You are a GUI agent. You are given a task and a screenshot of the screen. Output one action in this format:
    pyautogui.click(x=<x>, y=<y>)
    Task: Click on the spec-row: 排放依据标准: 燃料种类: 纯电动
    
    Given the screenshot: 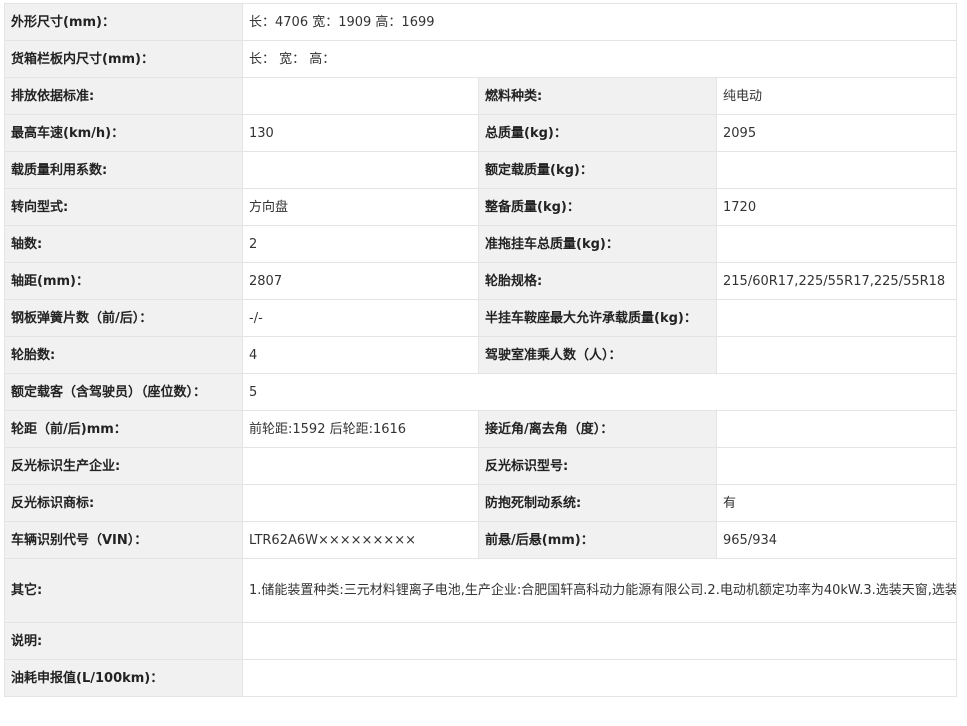 What is the action you would take?
    pyautogui.click(x=481, y=96)
    